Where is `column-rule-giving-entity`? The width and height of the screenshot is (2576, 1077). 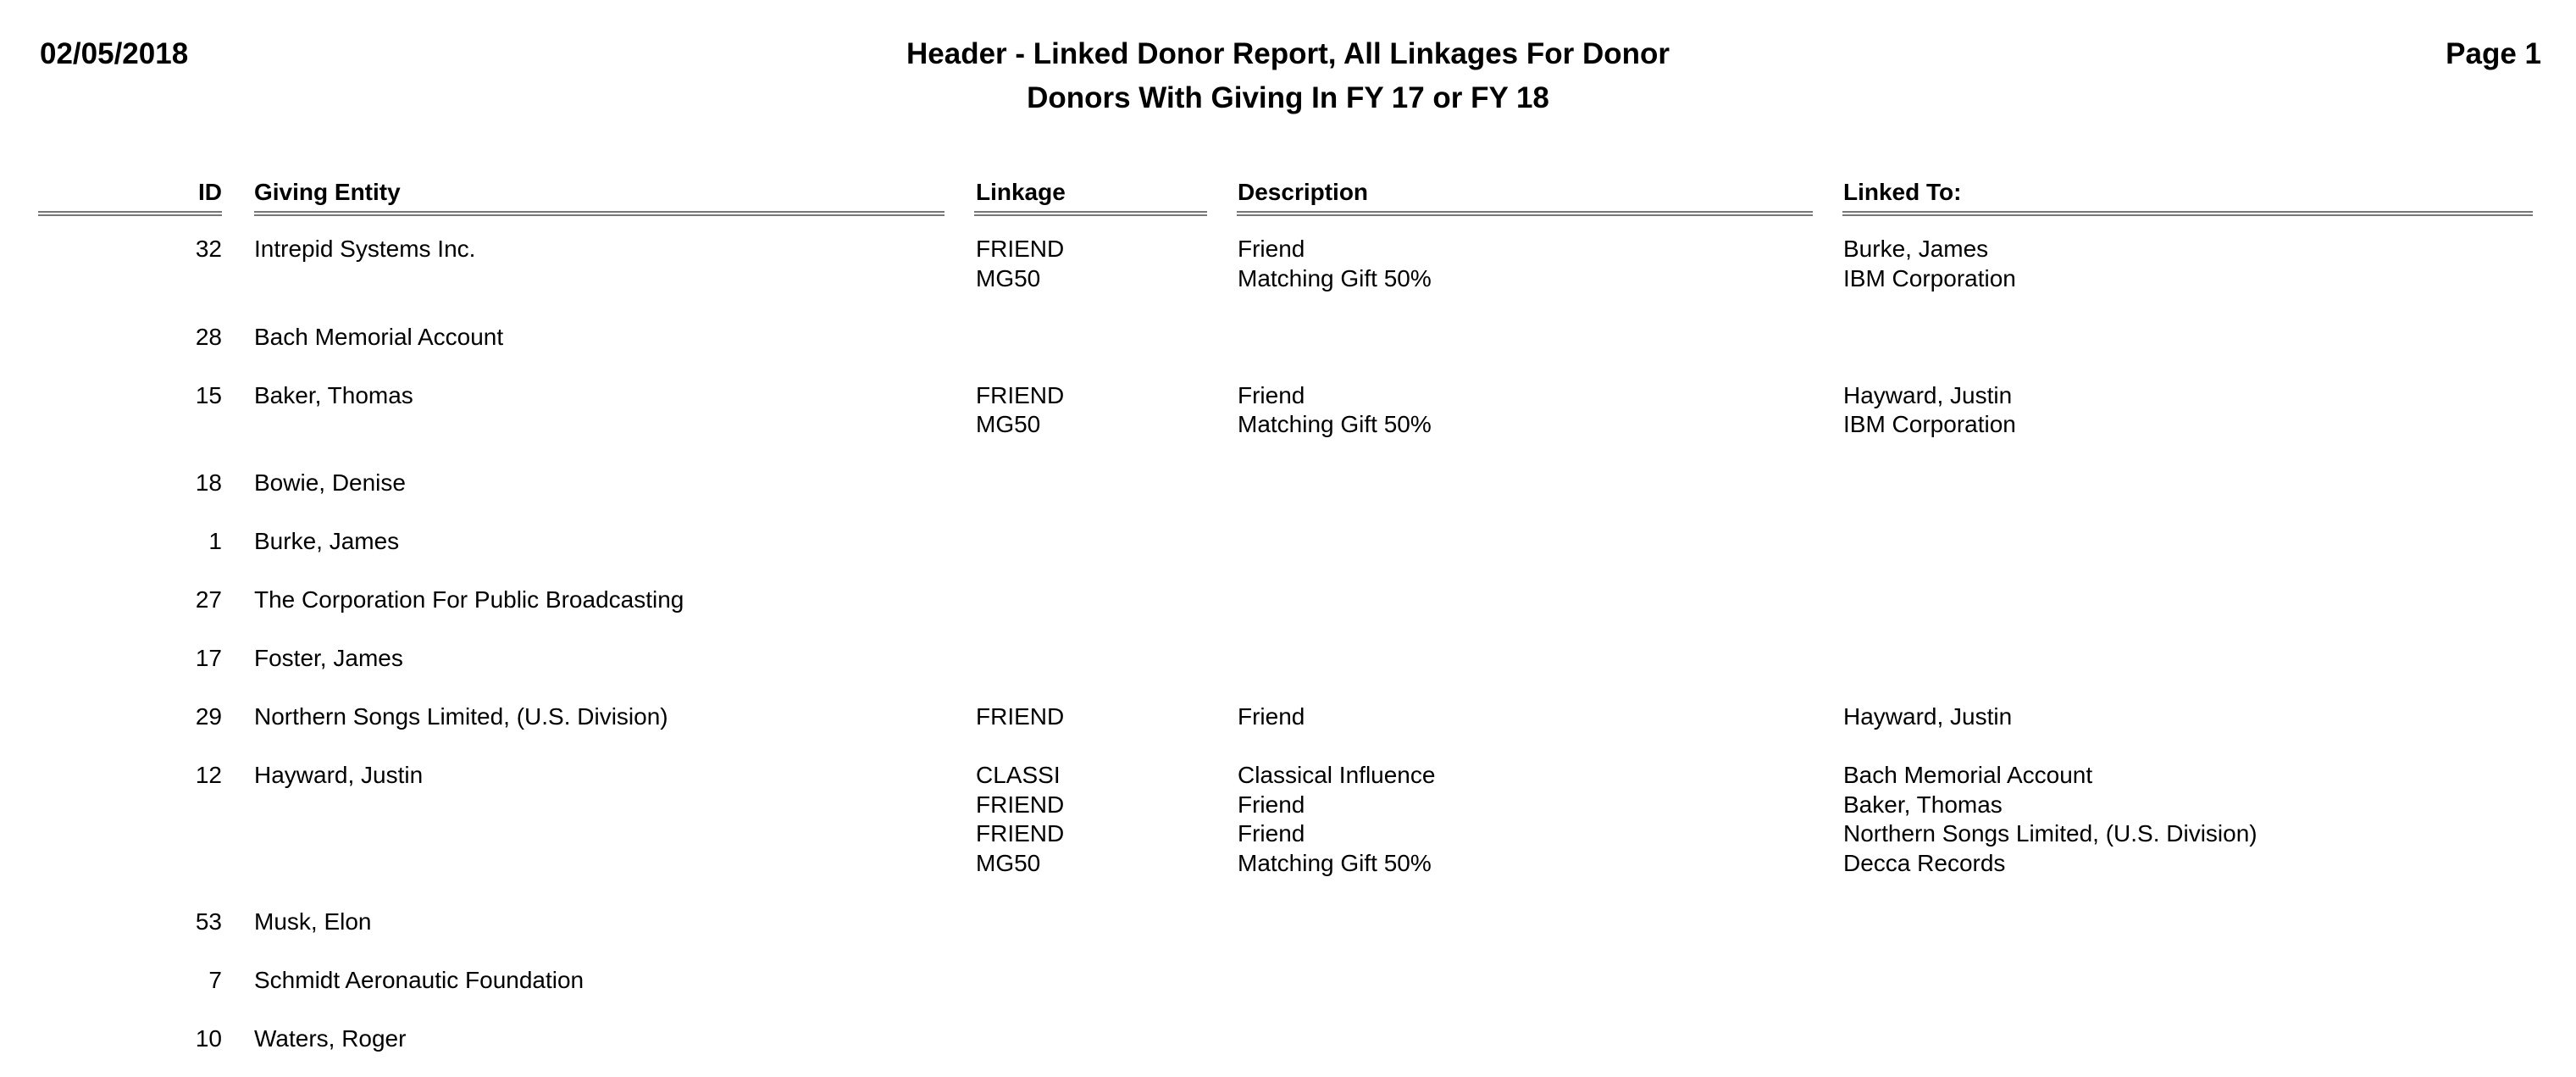
column-rule-giving-entity is located at coordinates (599, 214).